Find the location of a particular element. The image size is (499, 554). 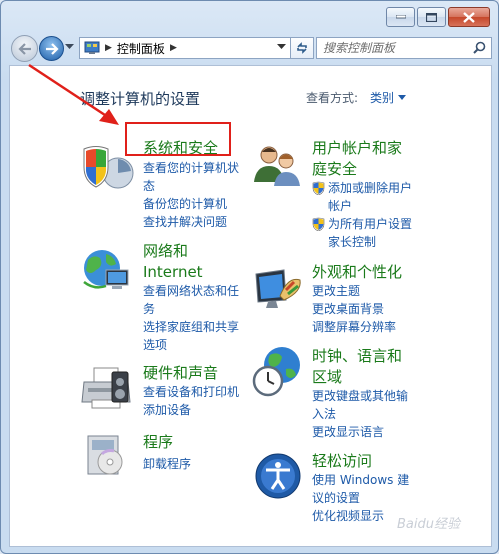

annotation-arrow-icon is located at coordinates (73, 94).